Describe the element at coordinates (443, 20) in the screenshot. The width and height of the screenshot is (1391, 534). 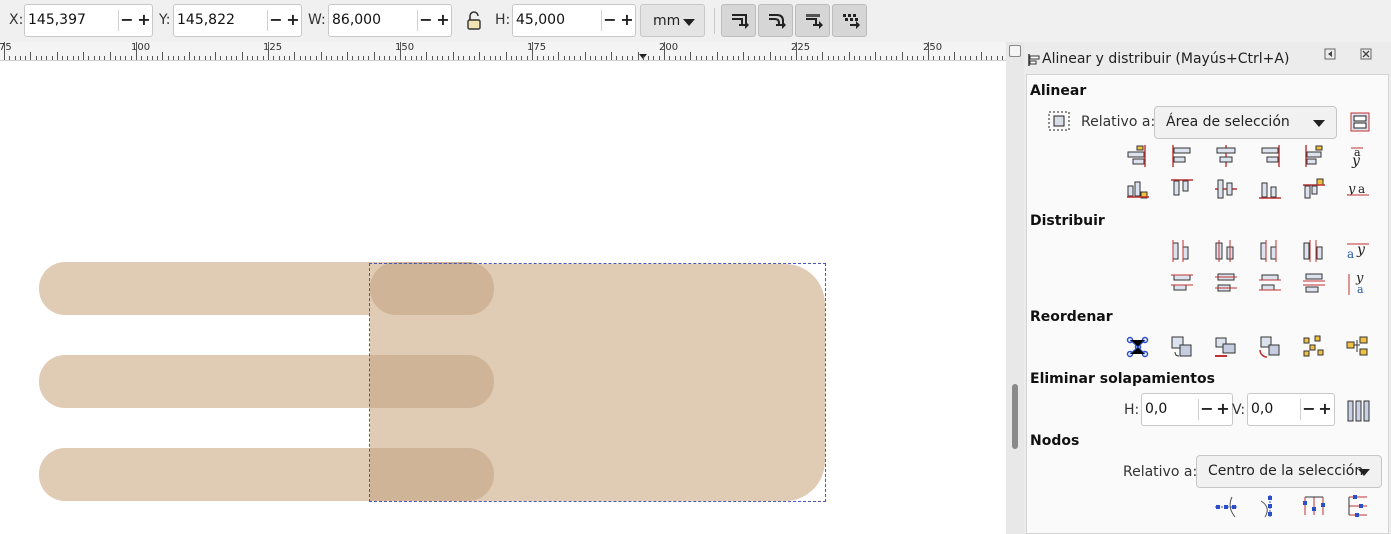
I see `w-increment-button: +` at that location.